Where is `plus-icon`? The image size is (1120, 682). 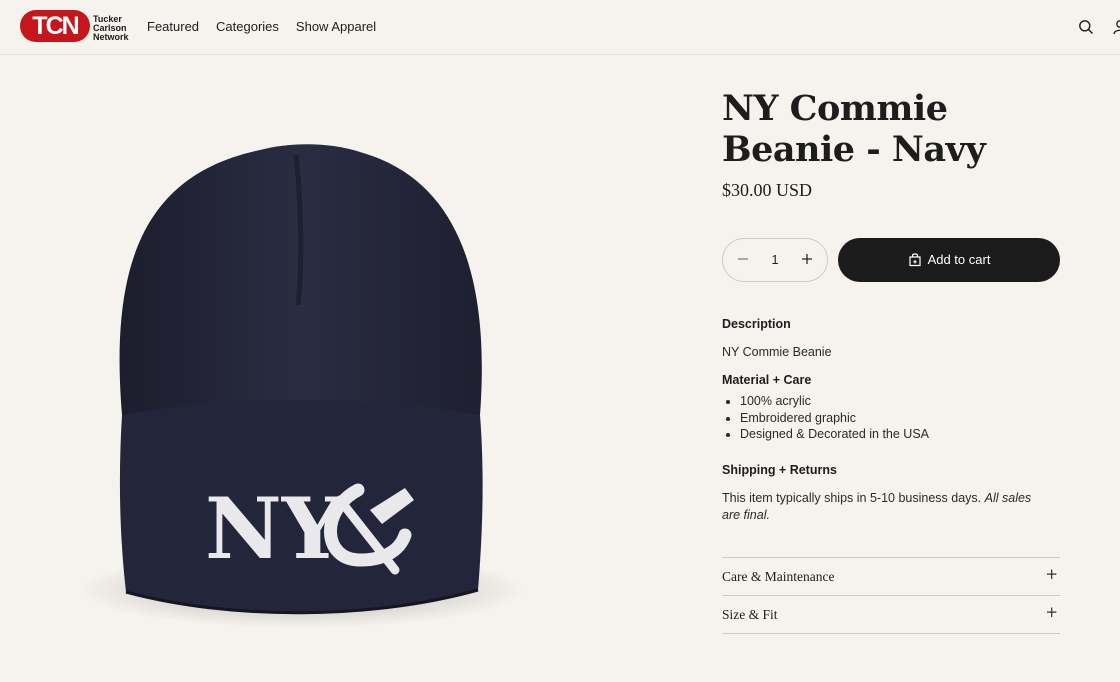
plus-icon is located at coordinates (807, 259).